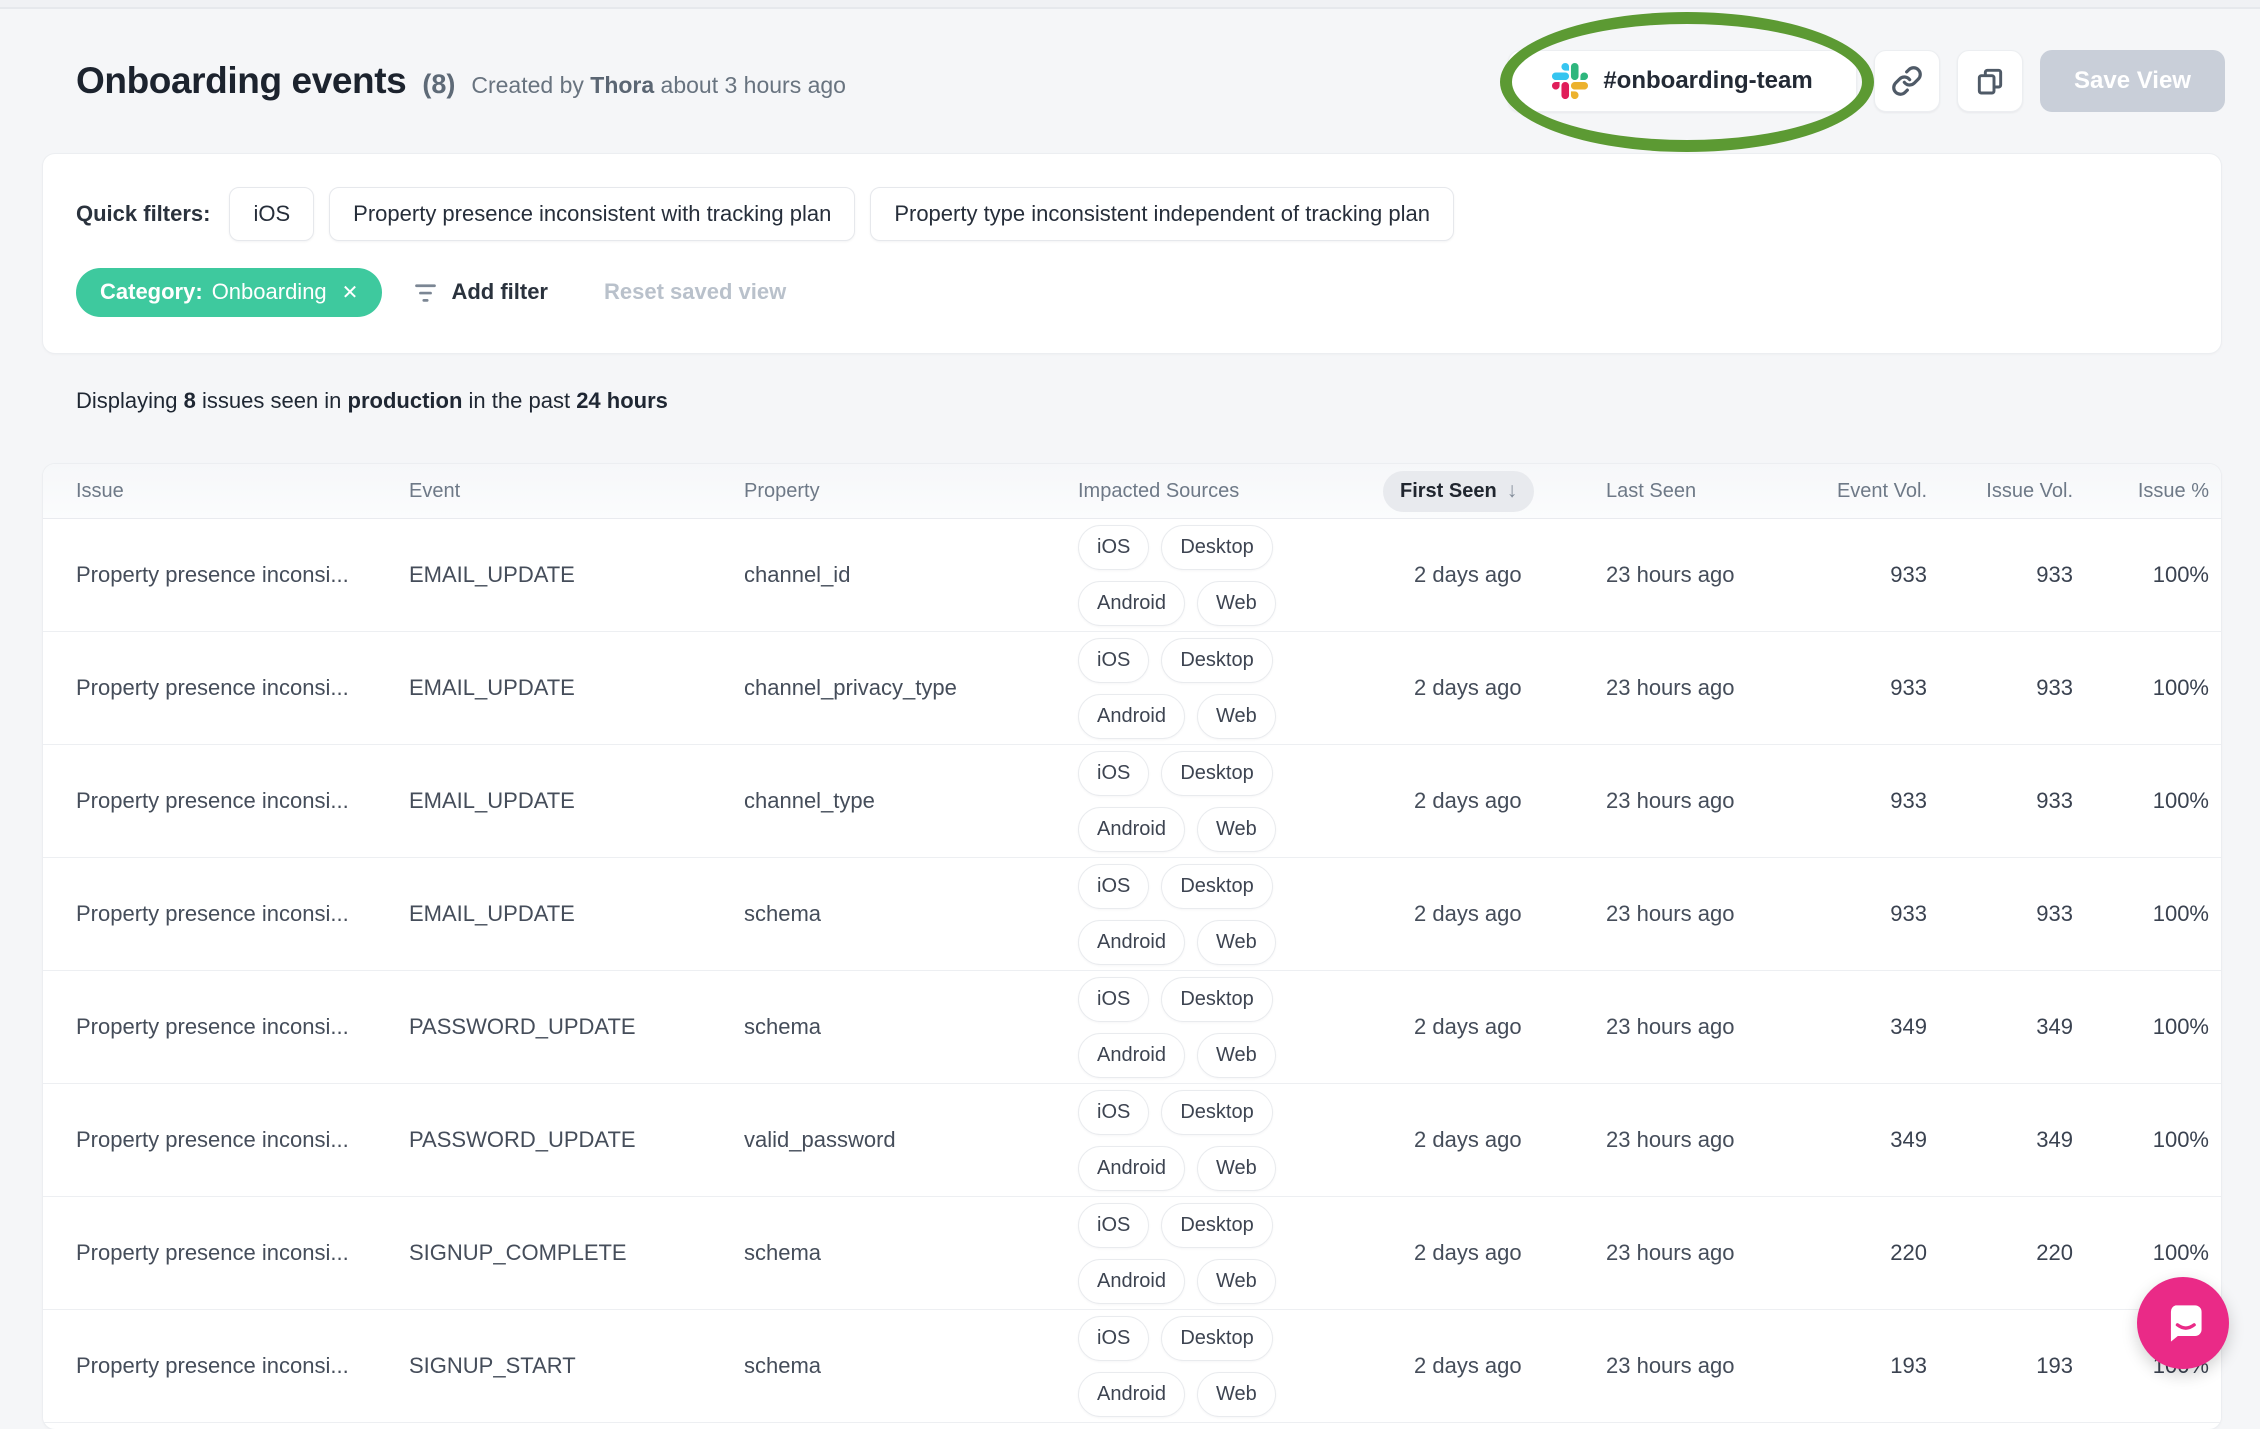  What do you see at coordinates (1512, 490) in the screenshot?
I see `sort-desc-arrow-icon: ↓` at bounding box center [1512, 490].